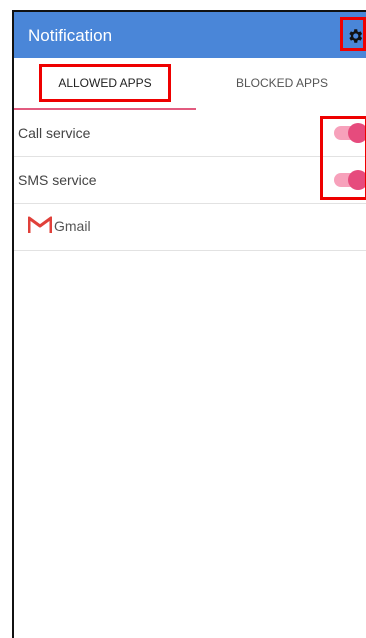 Image resolution: width=366 pixels, height=638 pixels. Describe the element at coordinates (70, 35) in the screenshot. I see `page-title: Notification` at that location.